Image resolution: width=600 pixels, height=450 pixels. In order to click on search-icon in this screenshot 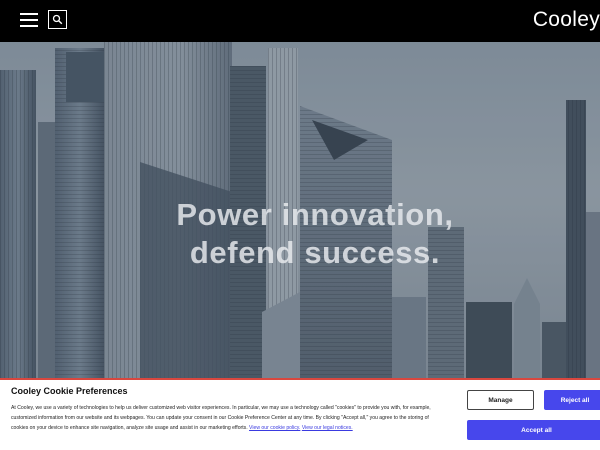, I will do `click(57, 19)`.